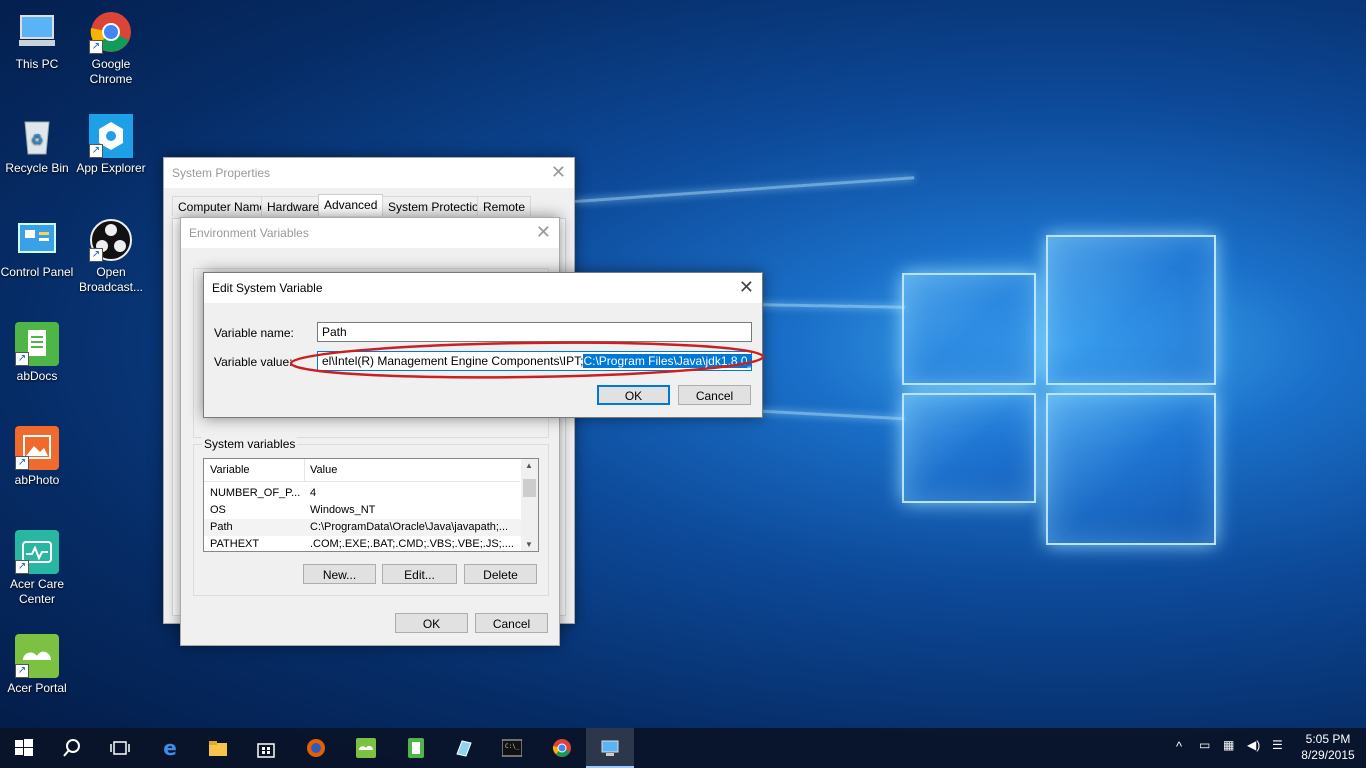  What do you see at coordinates (323, 470) in the screenshot?
I see `column-header-value: Value` at bounding box center [323, 470].